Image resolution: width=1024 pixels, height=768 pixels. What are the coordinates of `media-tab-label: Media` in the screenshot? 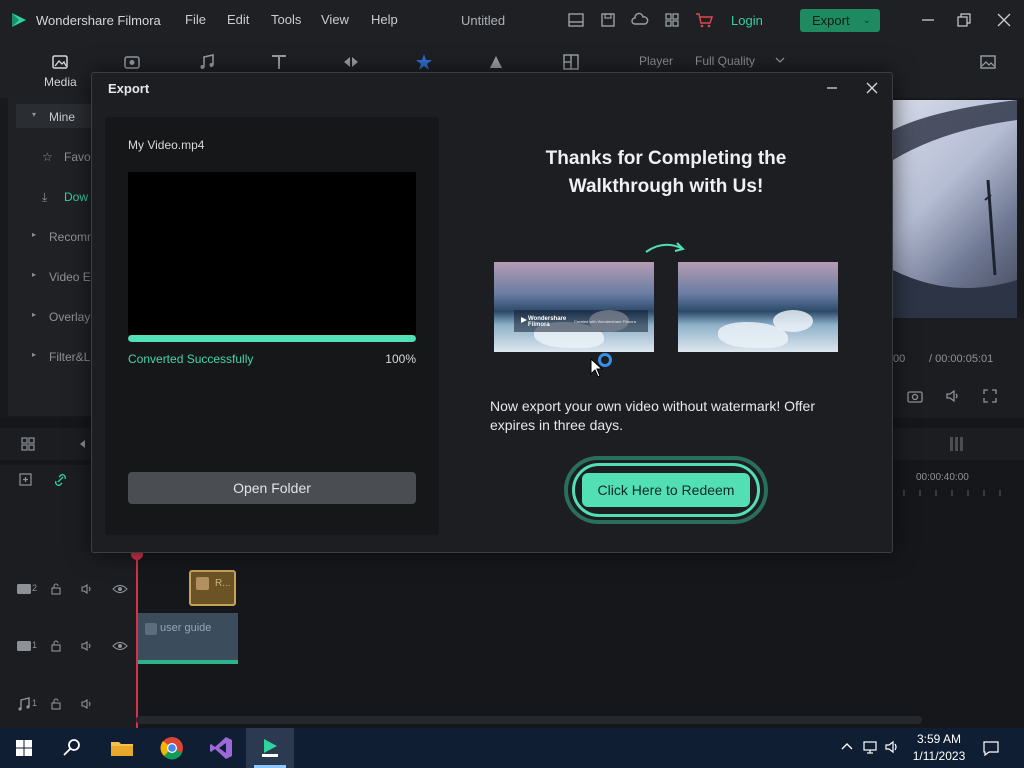 It's located at (60, 82).